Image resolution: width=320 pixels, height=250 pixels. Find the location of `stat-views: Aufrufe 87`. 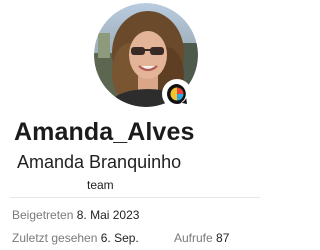

stat-views: Aufrufe 87 is located at coordinates (201, 238).